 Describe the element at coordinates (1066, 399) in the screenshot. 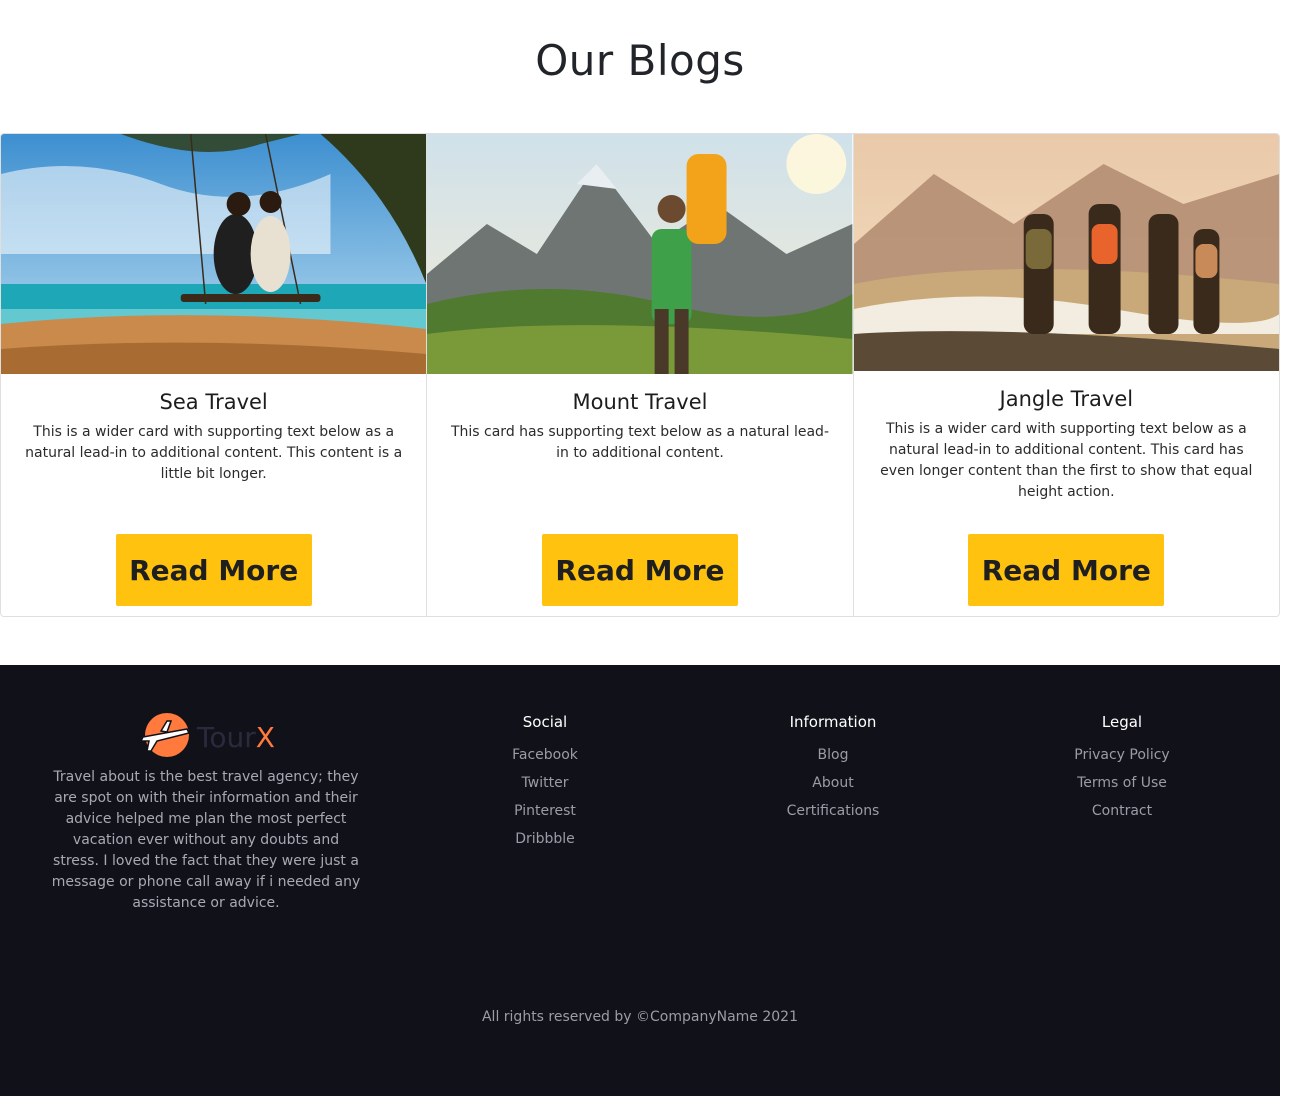

I see `card-title: Jangle Travel` at that location.